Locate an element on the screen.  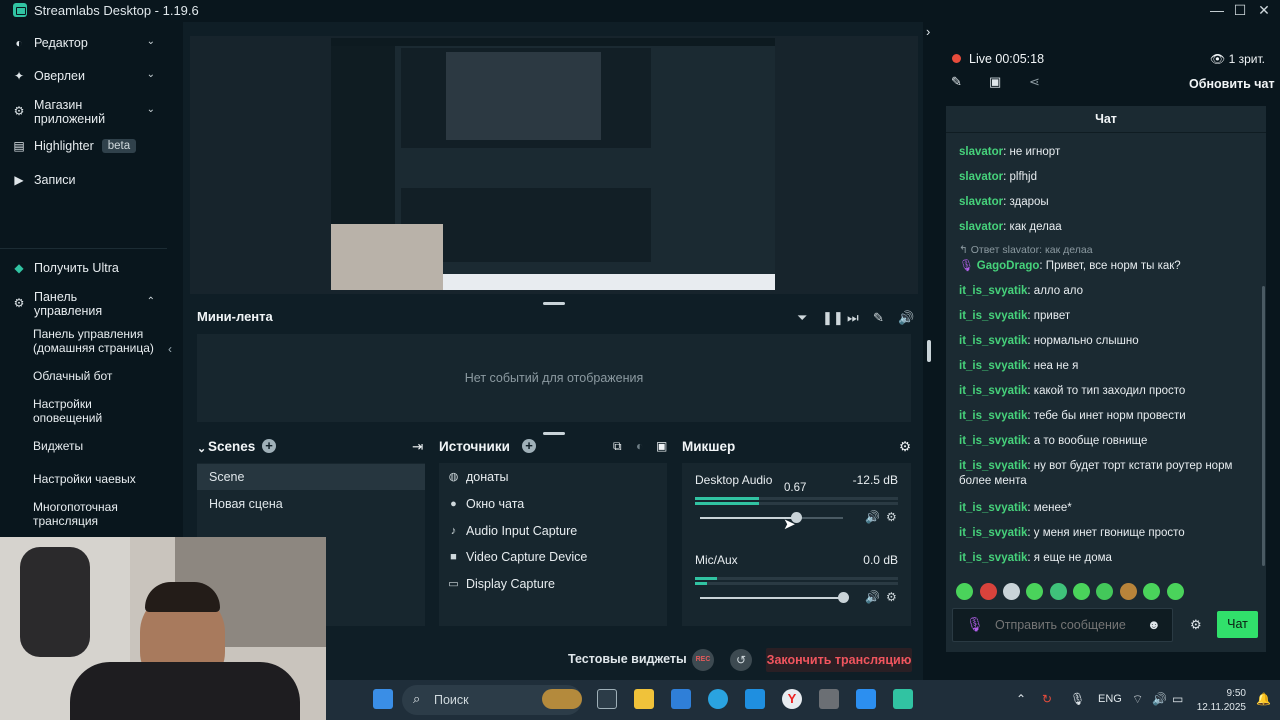
chat-message-input is located at coordinates (1062, 625).